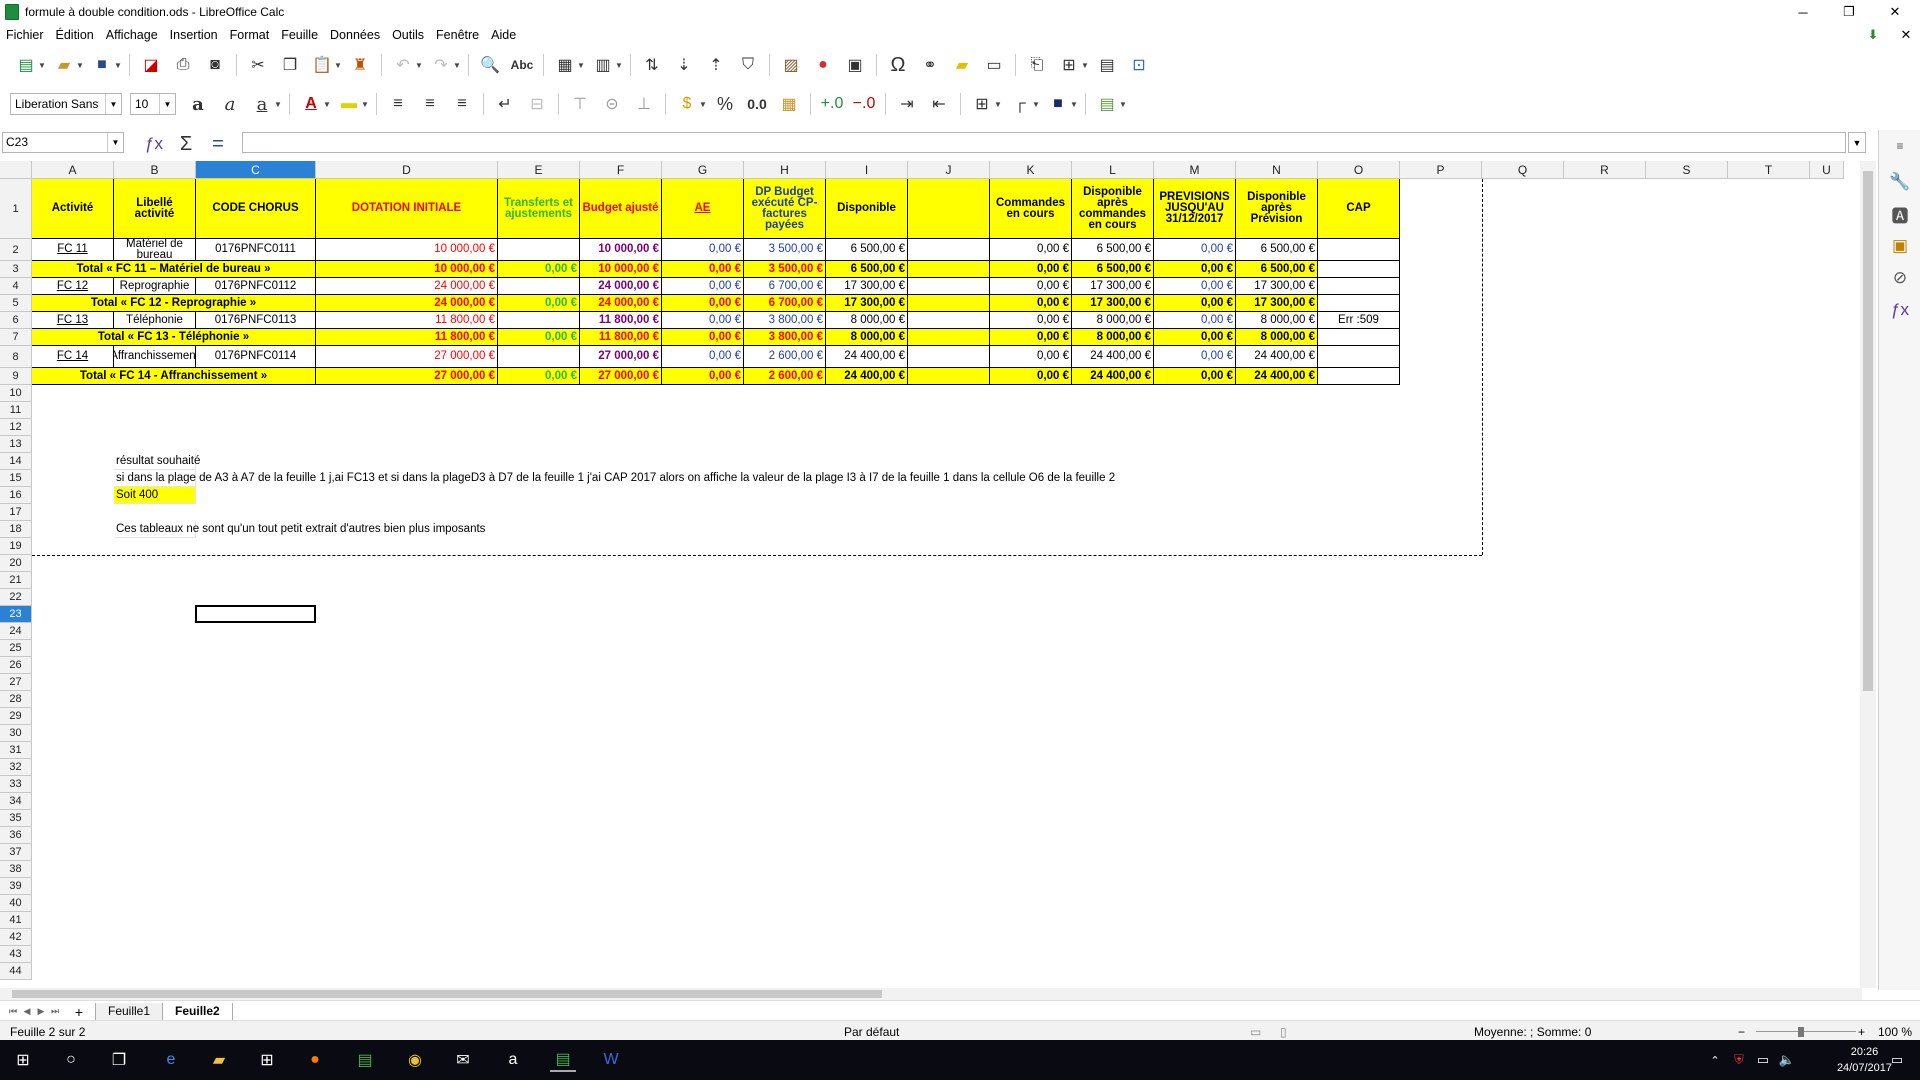  What do you see at coordinates (1031, 337) in the screenshot?
I see `cell-k7: 0,00 €` at bounding box center [1031, 337].